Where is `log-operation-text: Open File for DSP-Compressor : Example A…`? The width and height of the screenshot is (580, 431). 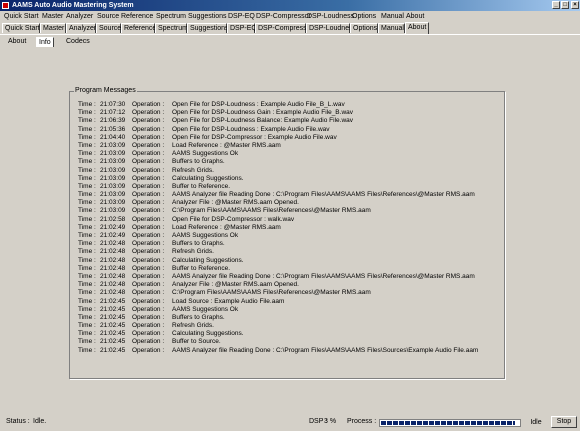
log-operation-text: Open File for DSP-Compressor : Example A… is located at coordinates (254, 137).